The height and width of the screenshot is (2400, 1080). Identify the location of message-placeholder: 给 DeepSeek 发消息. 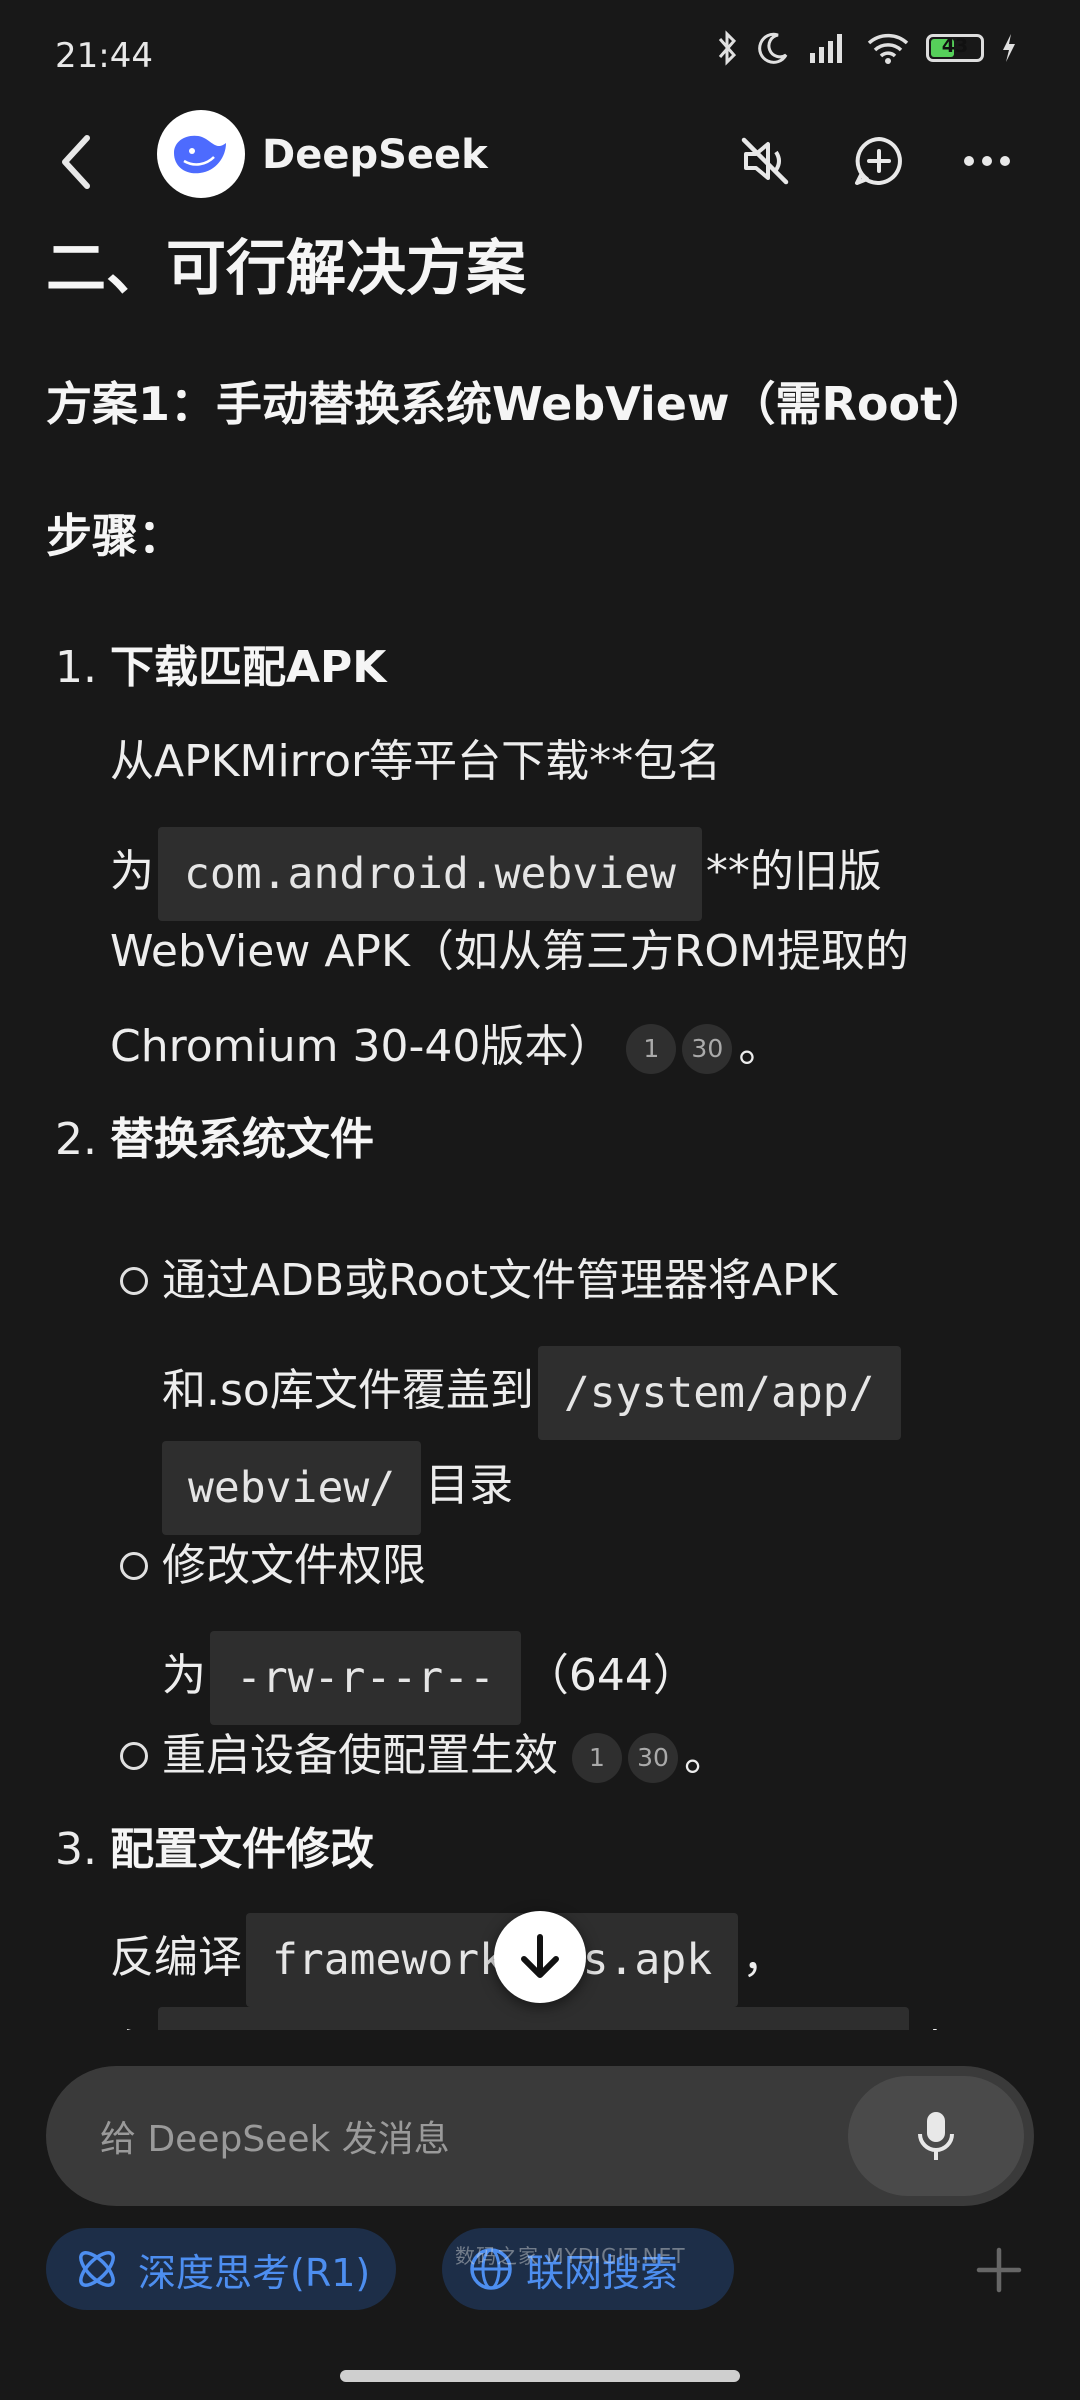
(275, 2139).